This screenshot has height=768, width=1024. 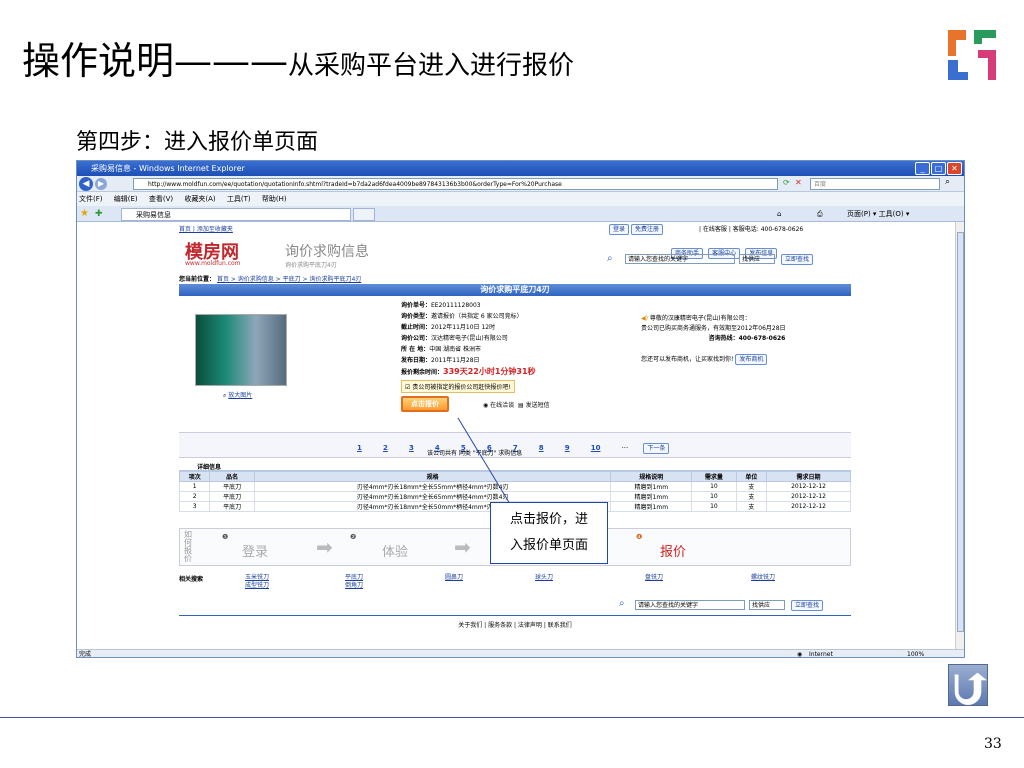 I want to click on title-sub: 从采购平台进入进行报价, so click(x=431, y=66).